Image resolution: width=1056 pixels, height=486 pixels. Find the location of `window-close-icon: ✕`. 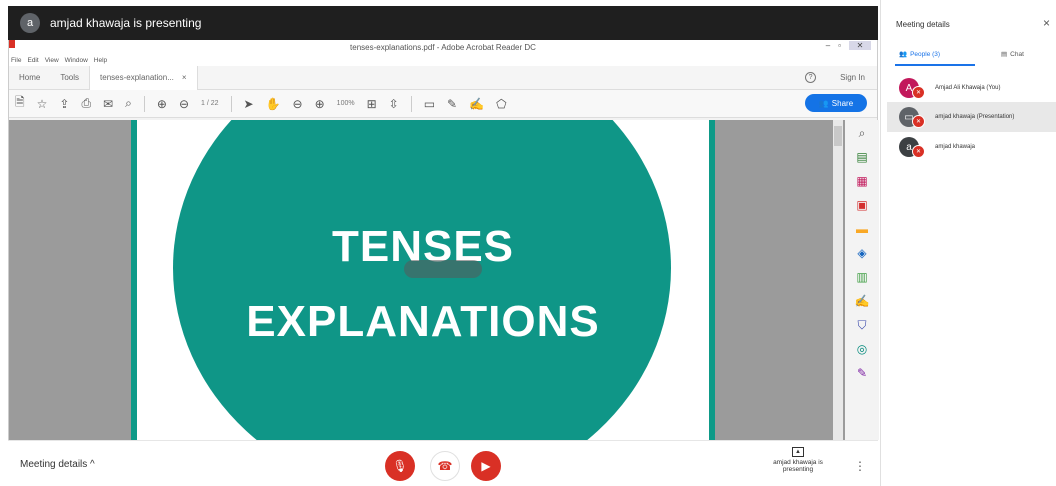

window-close-icon: ✕ is located at coordinates (860, 45).